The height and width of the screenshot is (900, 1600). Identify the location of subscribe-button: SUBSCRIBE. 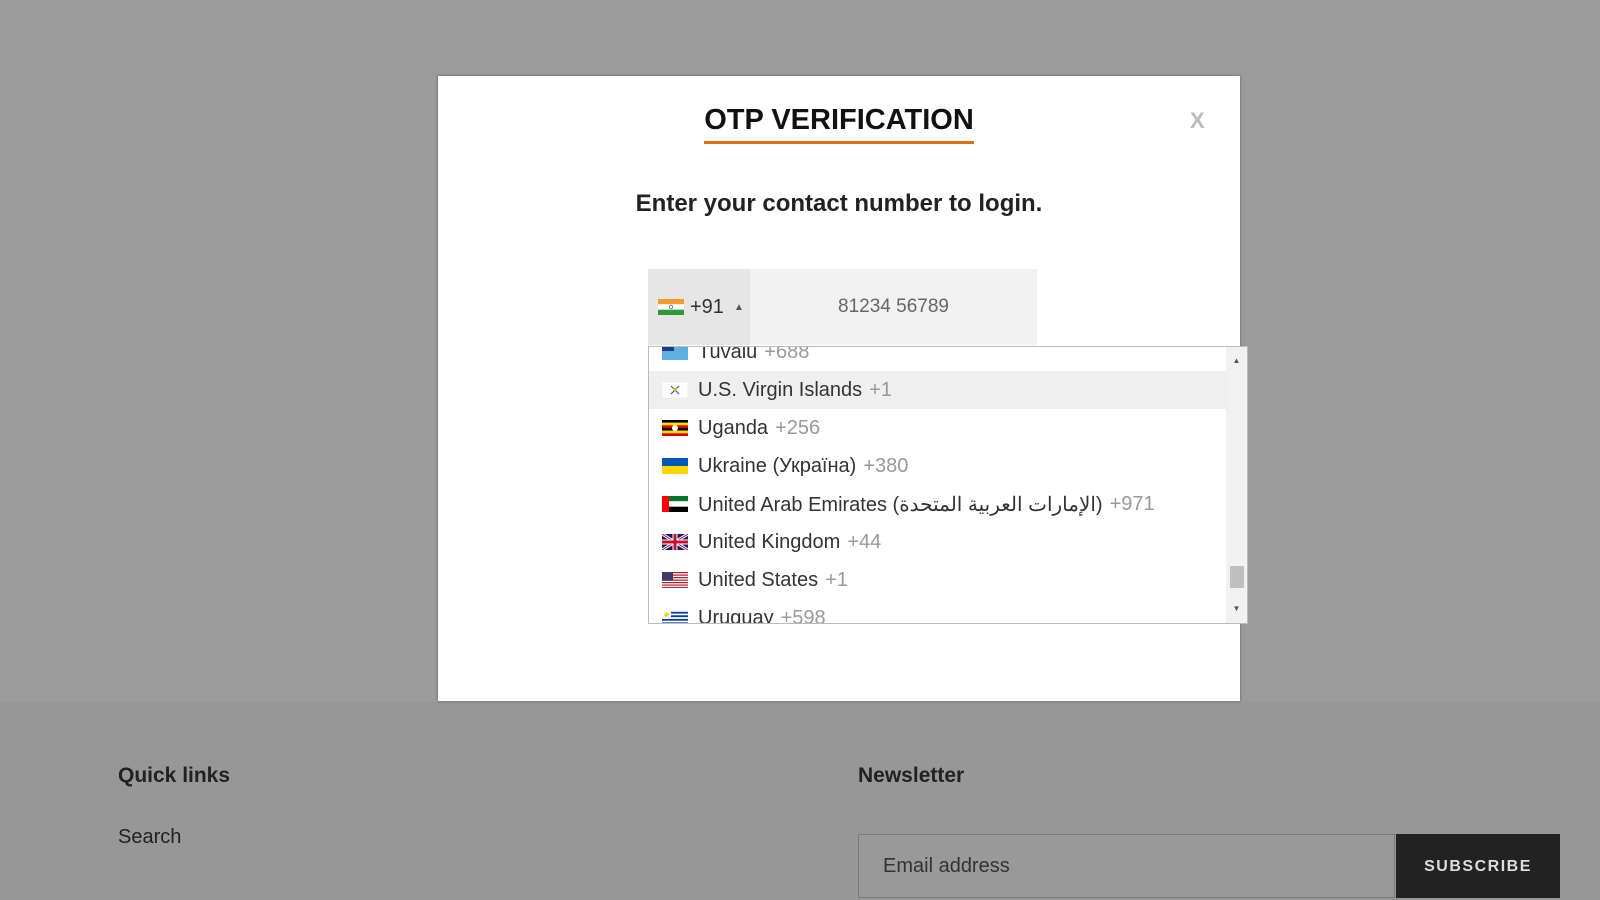
(1478, 866).